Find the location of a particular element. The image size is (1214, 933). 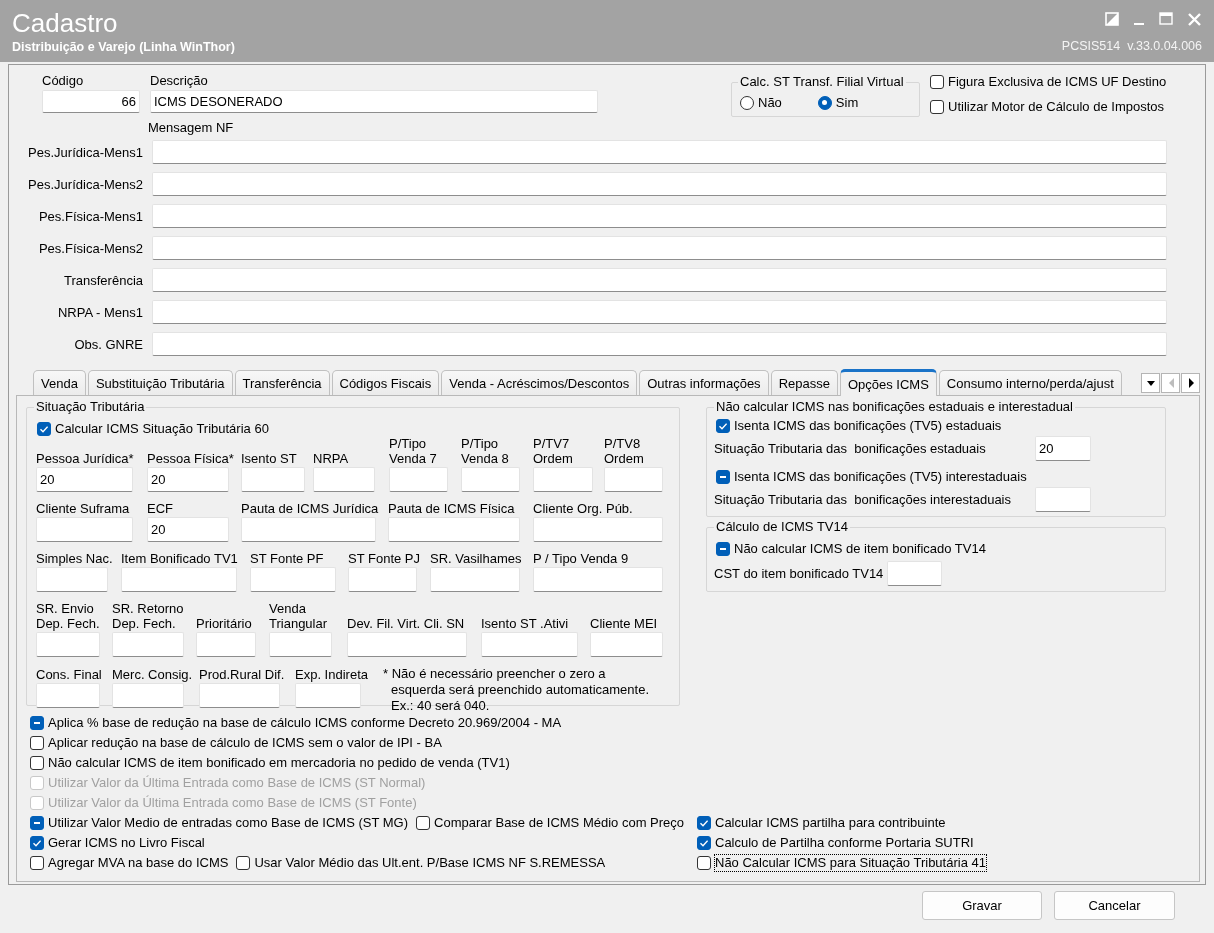

radio-button: Sim is located at coordinates (838, 102).